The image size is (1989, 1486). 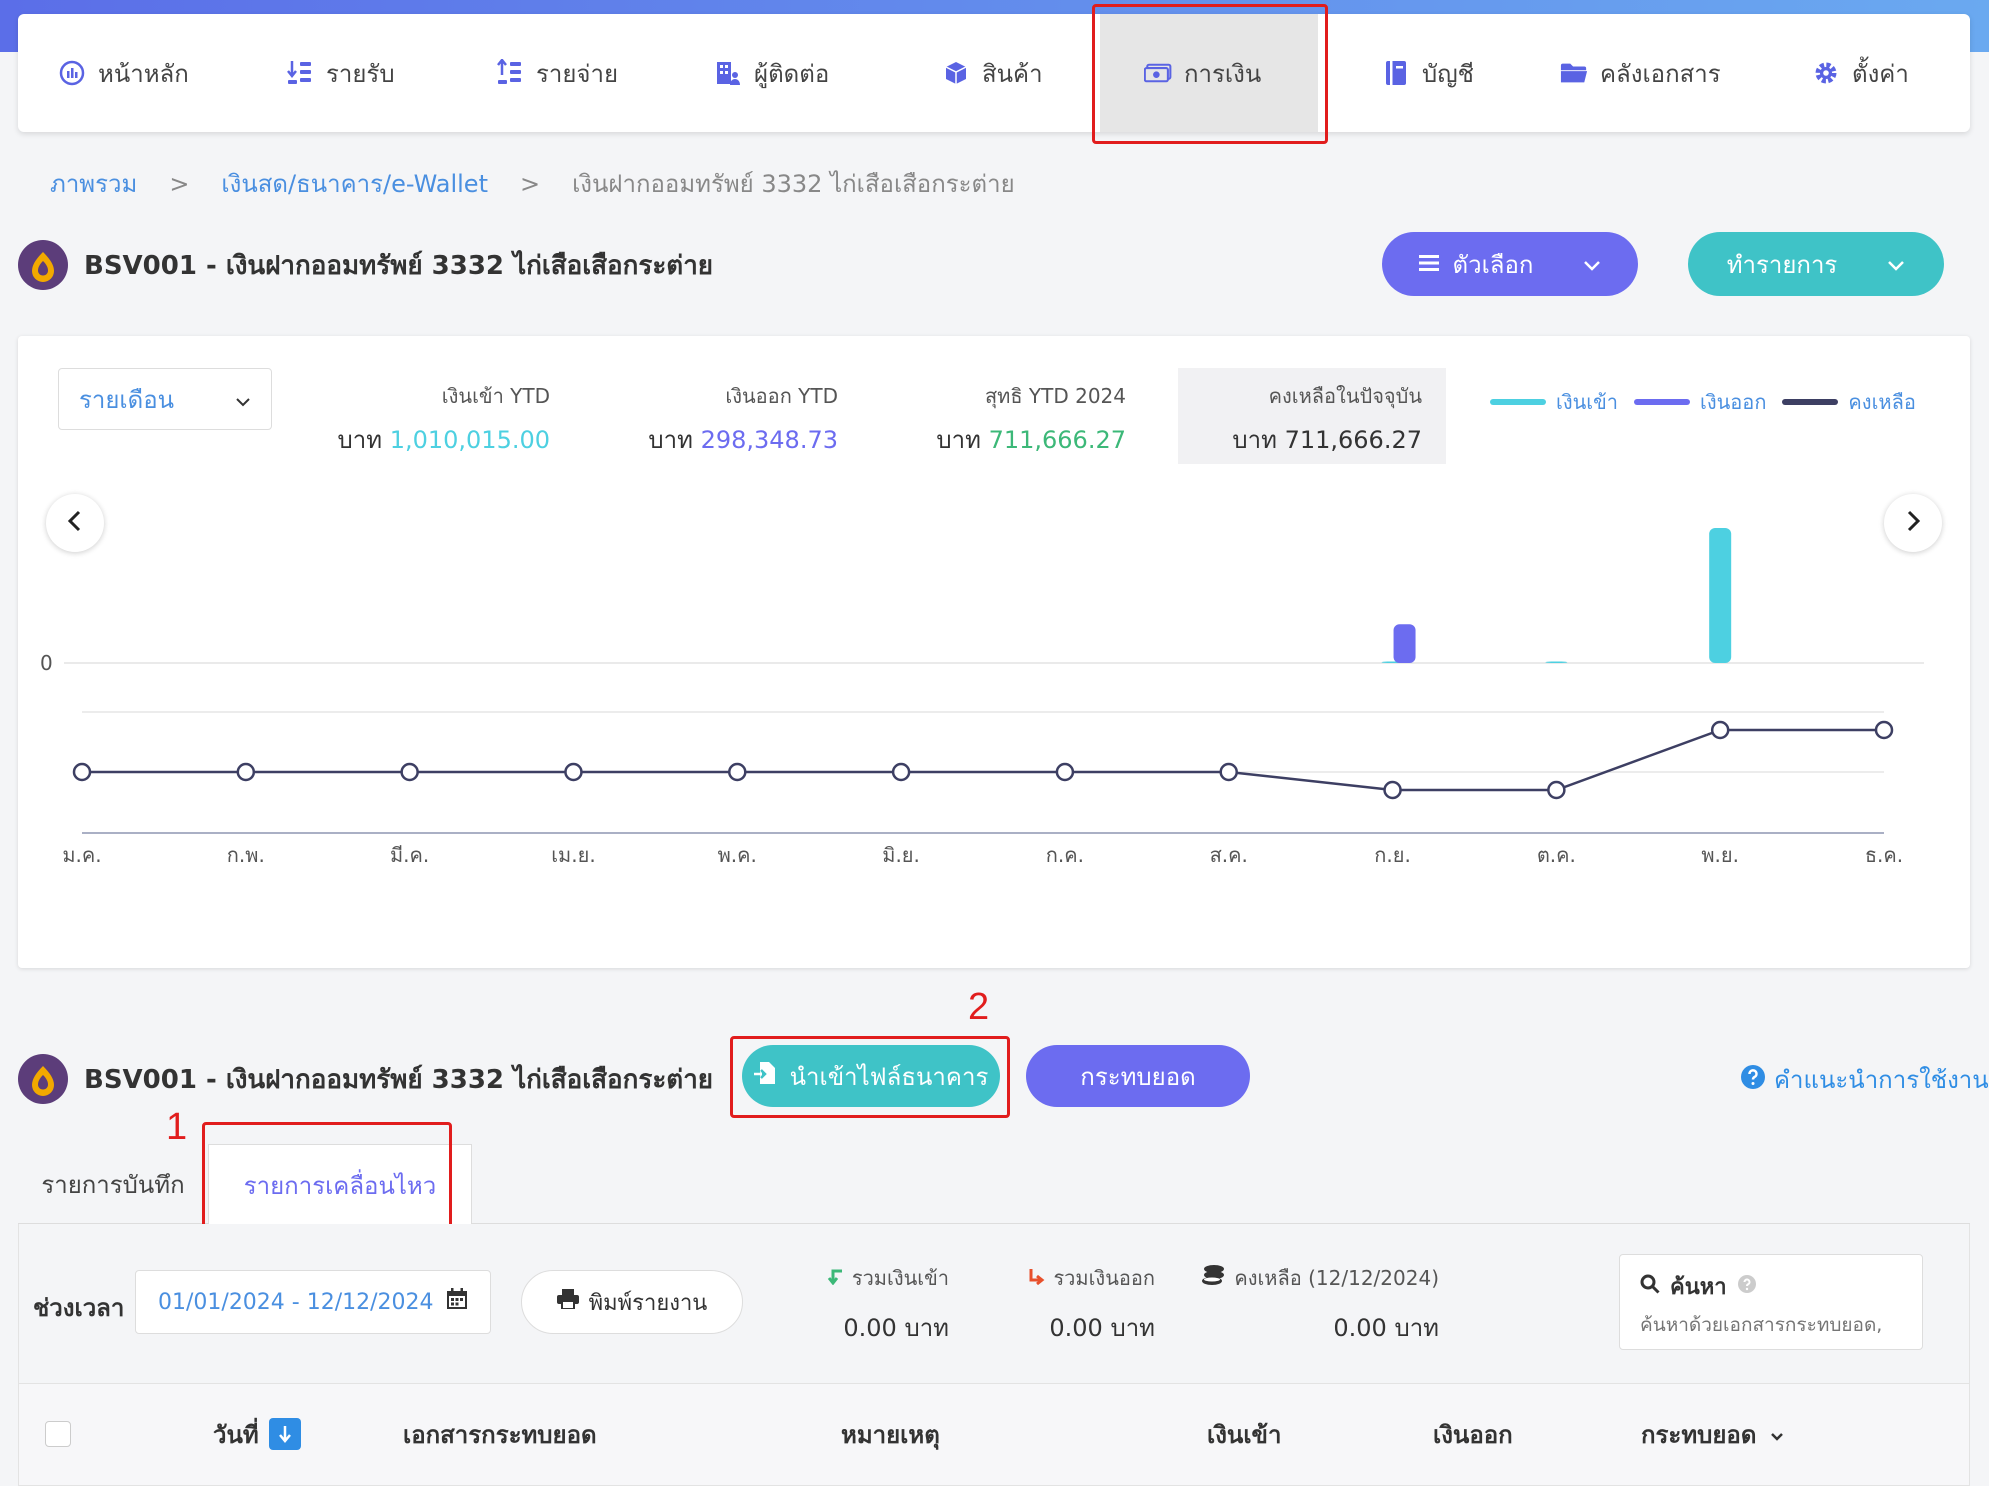 I want to click on x-tick-label: ธ.ค., so click(x=1884, y=855).